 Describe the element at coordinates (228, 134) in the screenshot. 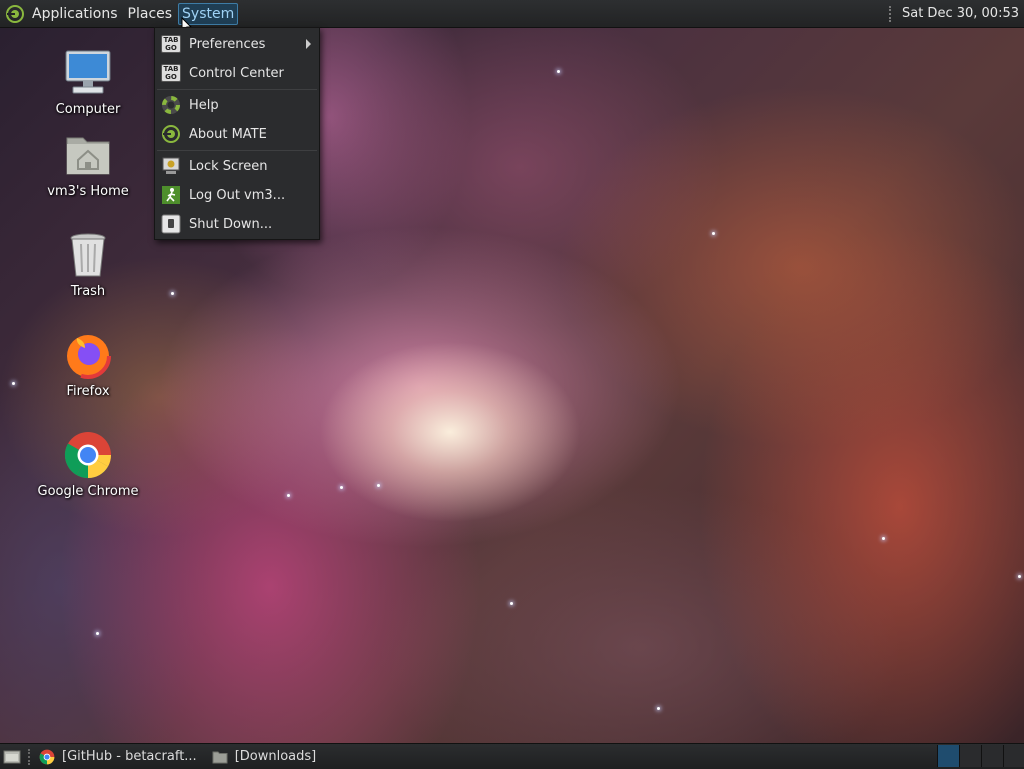

I see `menu-item-label: About MATE` at that location.